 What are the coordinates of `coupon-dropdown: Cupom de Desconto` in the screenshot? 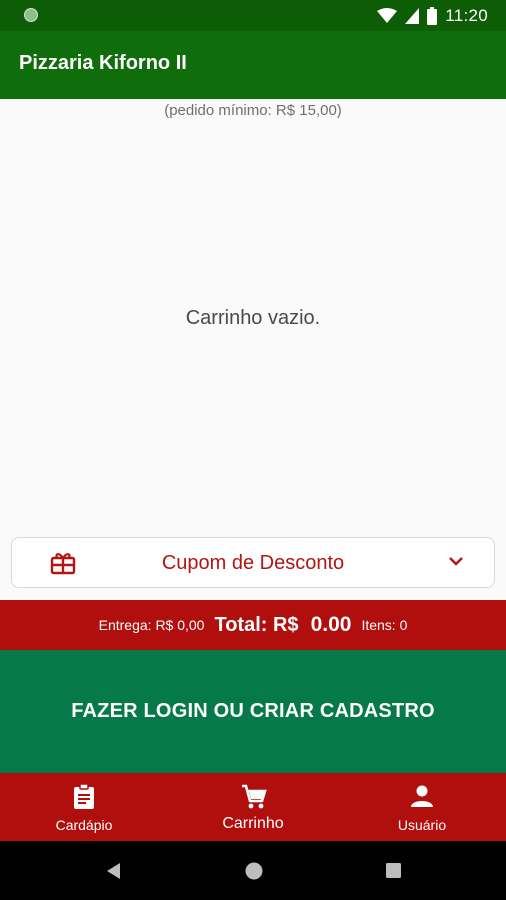 It's located at (253, 562).